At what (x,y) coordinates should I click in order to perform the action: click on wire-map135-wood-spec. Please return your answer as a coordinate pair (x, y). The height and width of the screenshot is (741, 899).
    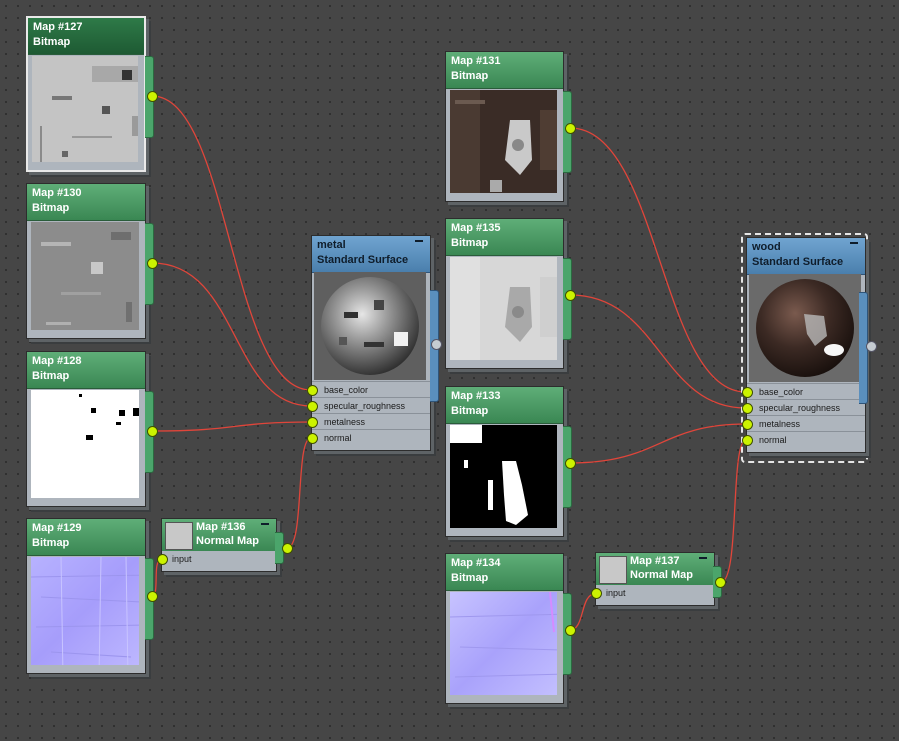
    Looking at the image, I should click on (658, 351).